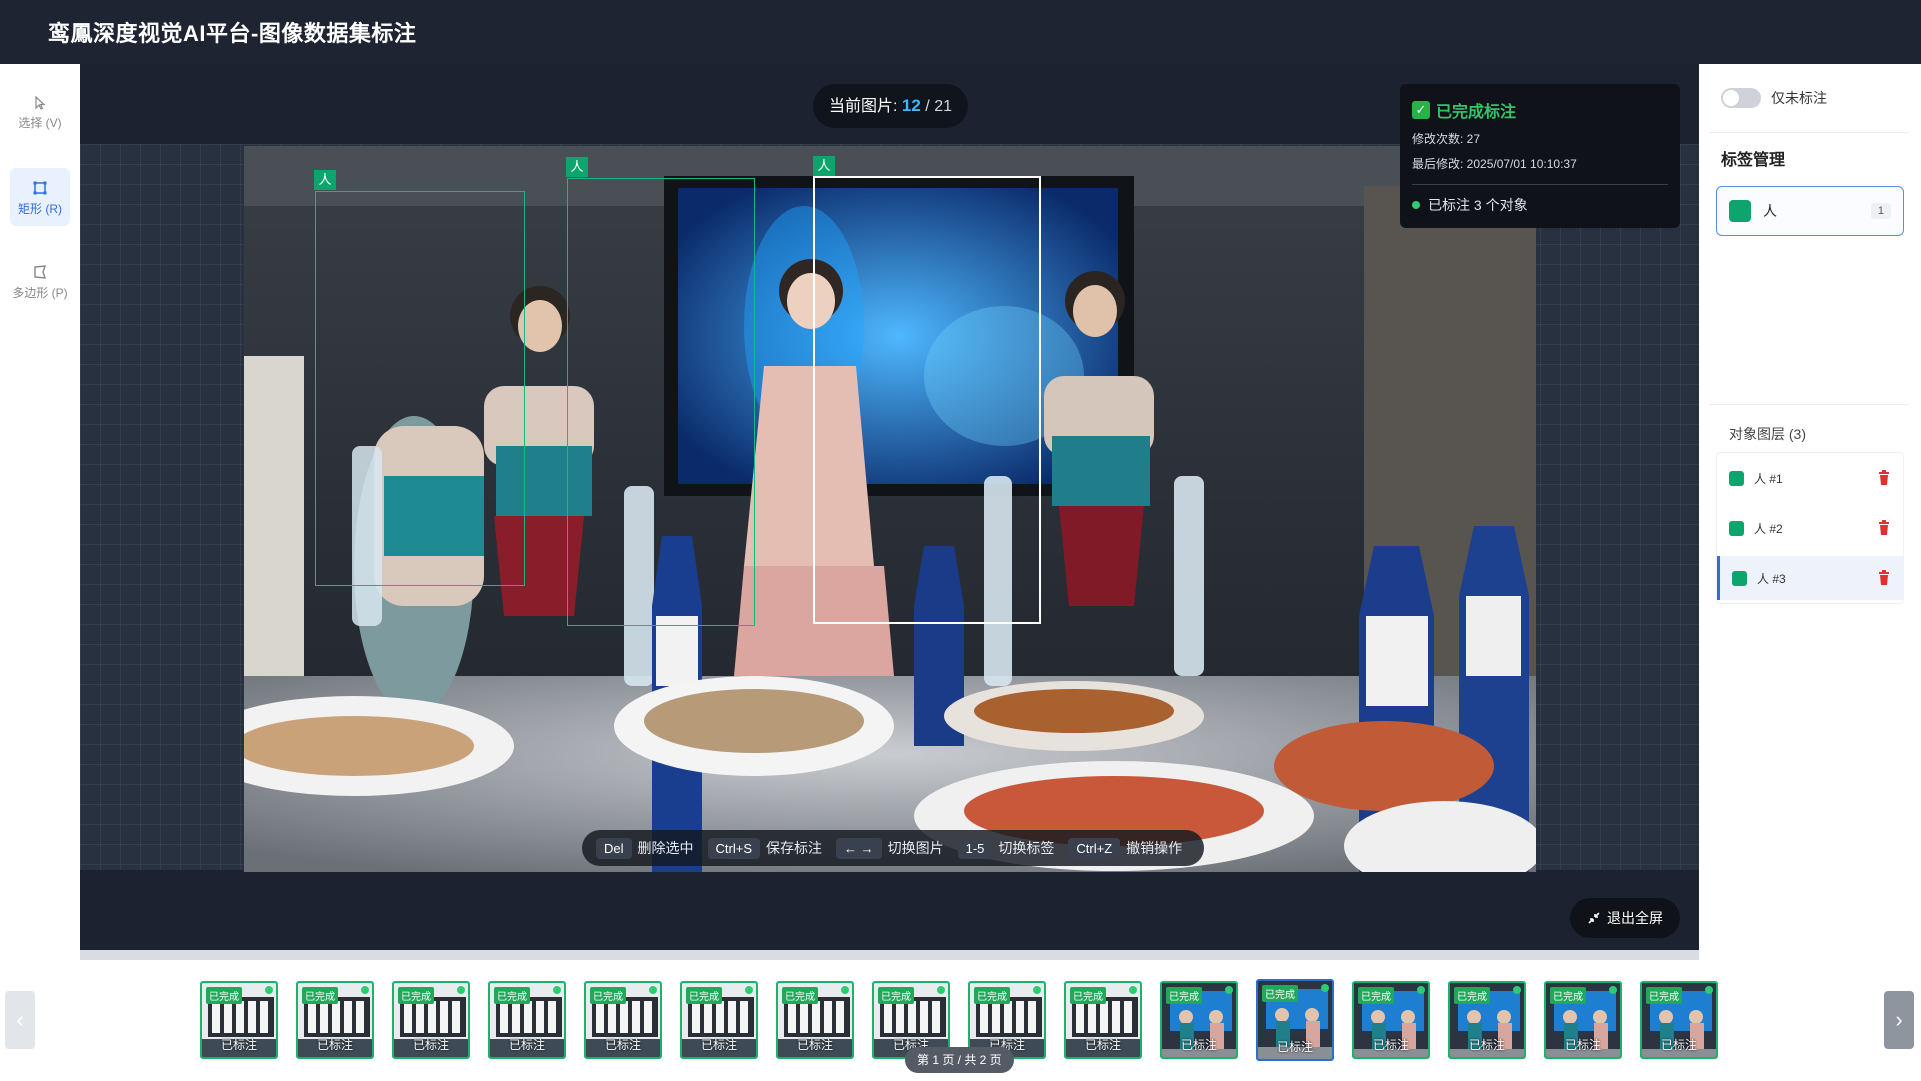 This screenshot has width=1921, height=1081. I want to click on layer-name: 人 #1, so click(1768, 478).